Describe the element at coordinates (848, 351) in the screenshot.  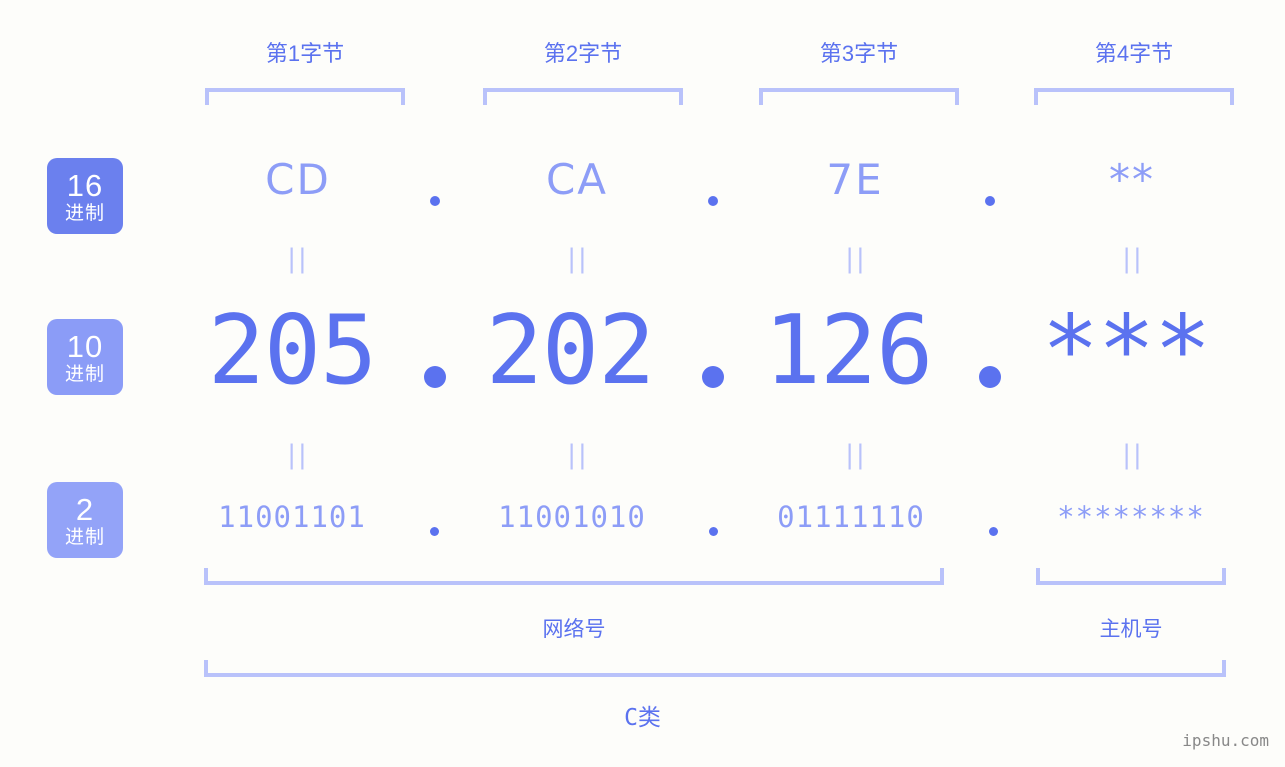
I see `decimal-byte-3: 126` at that location.